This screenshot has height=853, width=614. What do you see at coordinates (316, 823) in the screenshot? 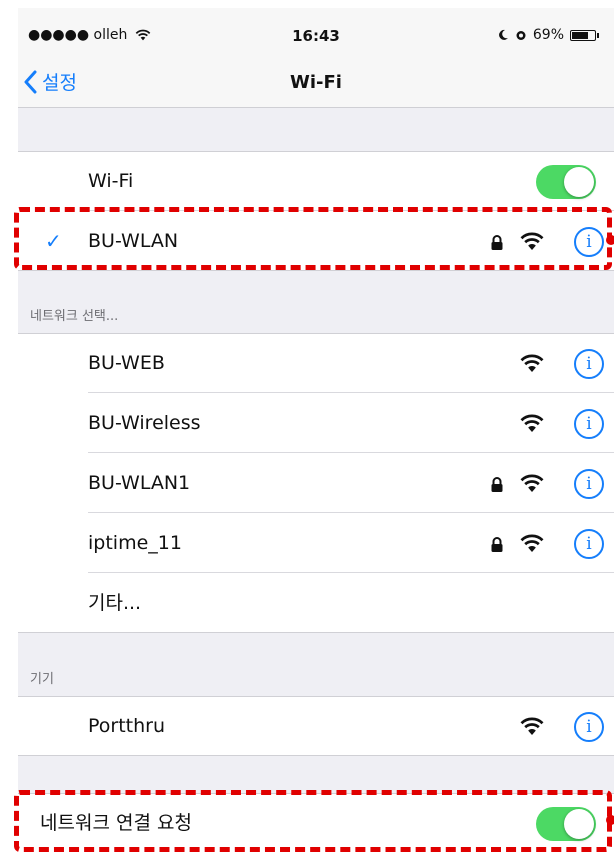
I see `ask-to-join-row: 네트워크 연결 요청` at bounding box center [316, 823].